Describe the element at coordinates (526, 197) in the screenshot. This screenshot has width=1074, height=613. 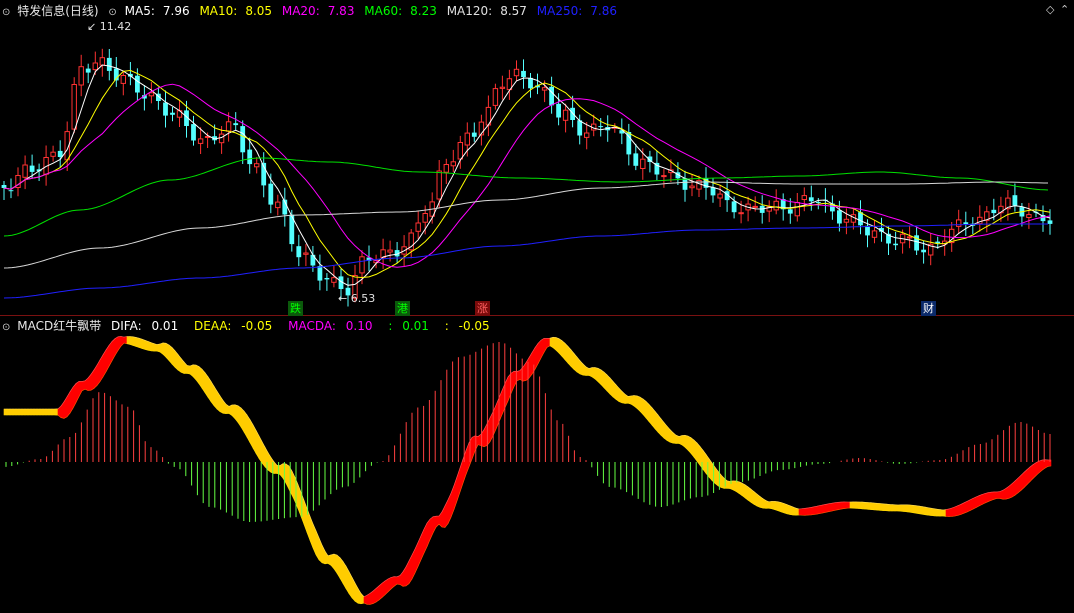
I see `ma60-line` at that location.